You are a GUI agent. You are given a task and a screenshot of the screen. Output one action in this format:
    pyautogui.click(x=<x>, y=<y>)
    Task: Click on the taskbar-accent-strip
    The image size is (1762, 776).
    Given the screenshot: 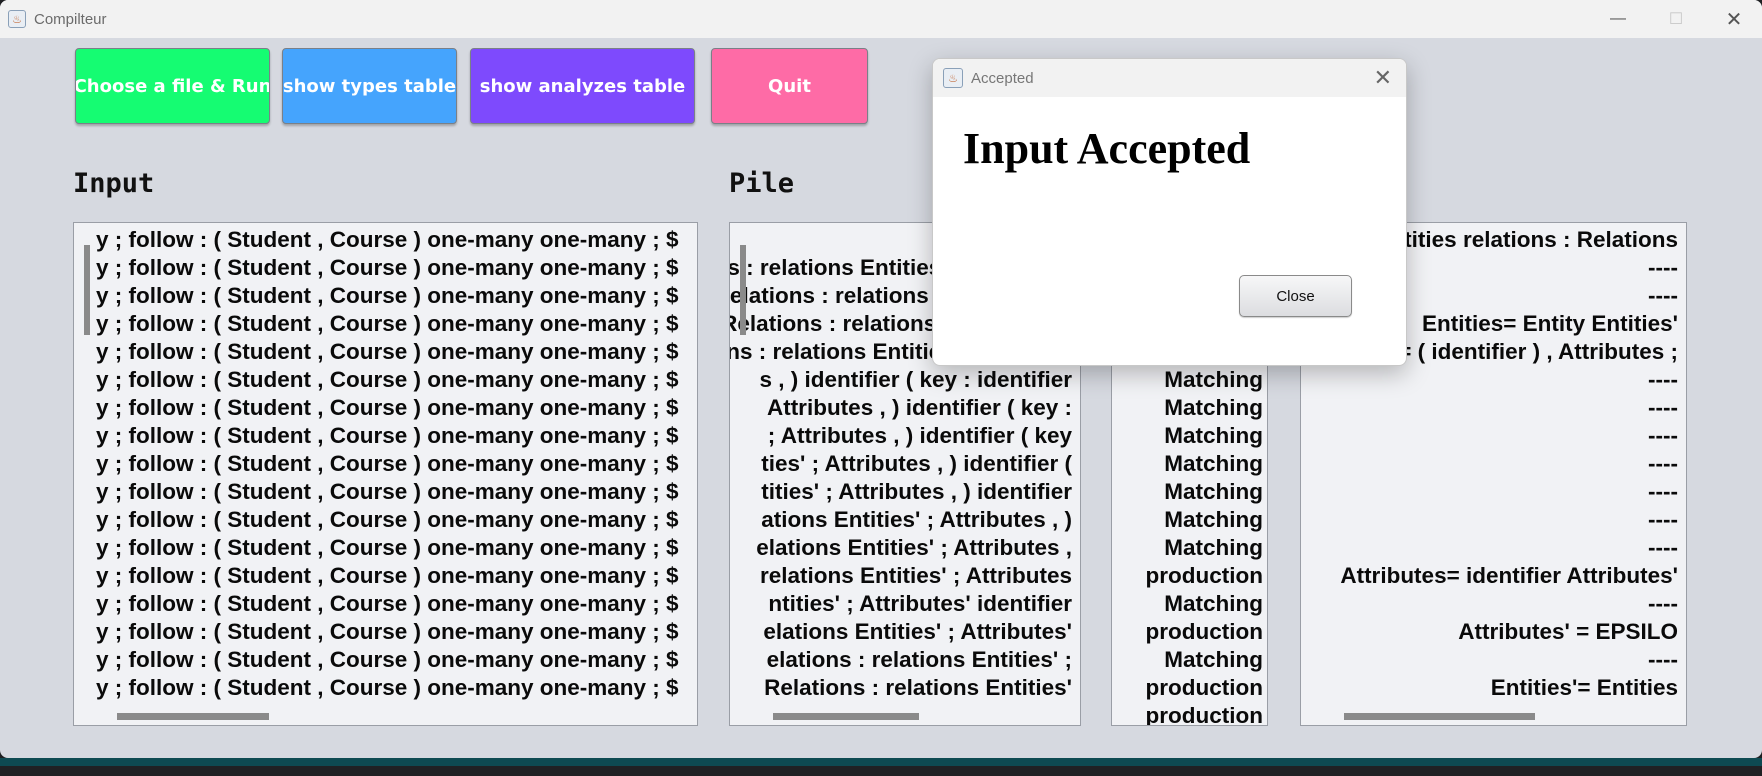 What is the action you would take?
    pyautogui.click(x=881, y=762)
    